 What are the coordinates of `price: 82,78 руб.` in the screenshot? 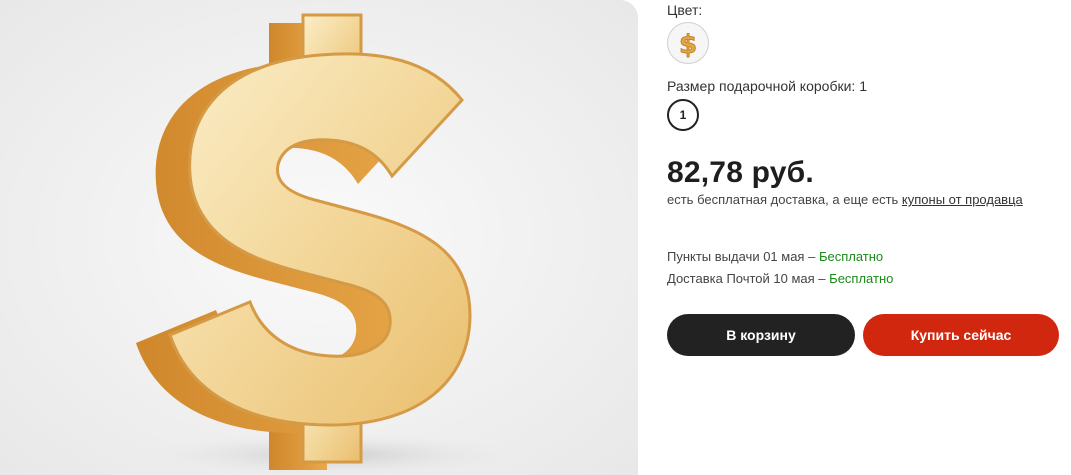 It's located at (740, 172).